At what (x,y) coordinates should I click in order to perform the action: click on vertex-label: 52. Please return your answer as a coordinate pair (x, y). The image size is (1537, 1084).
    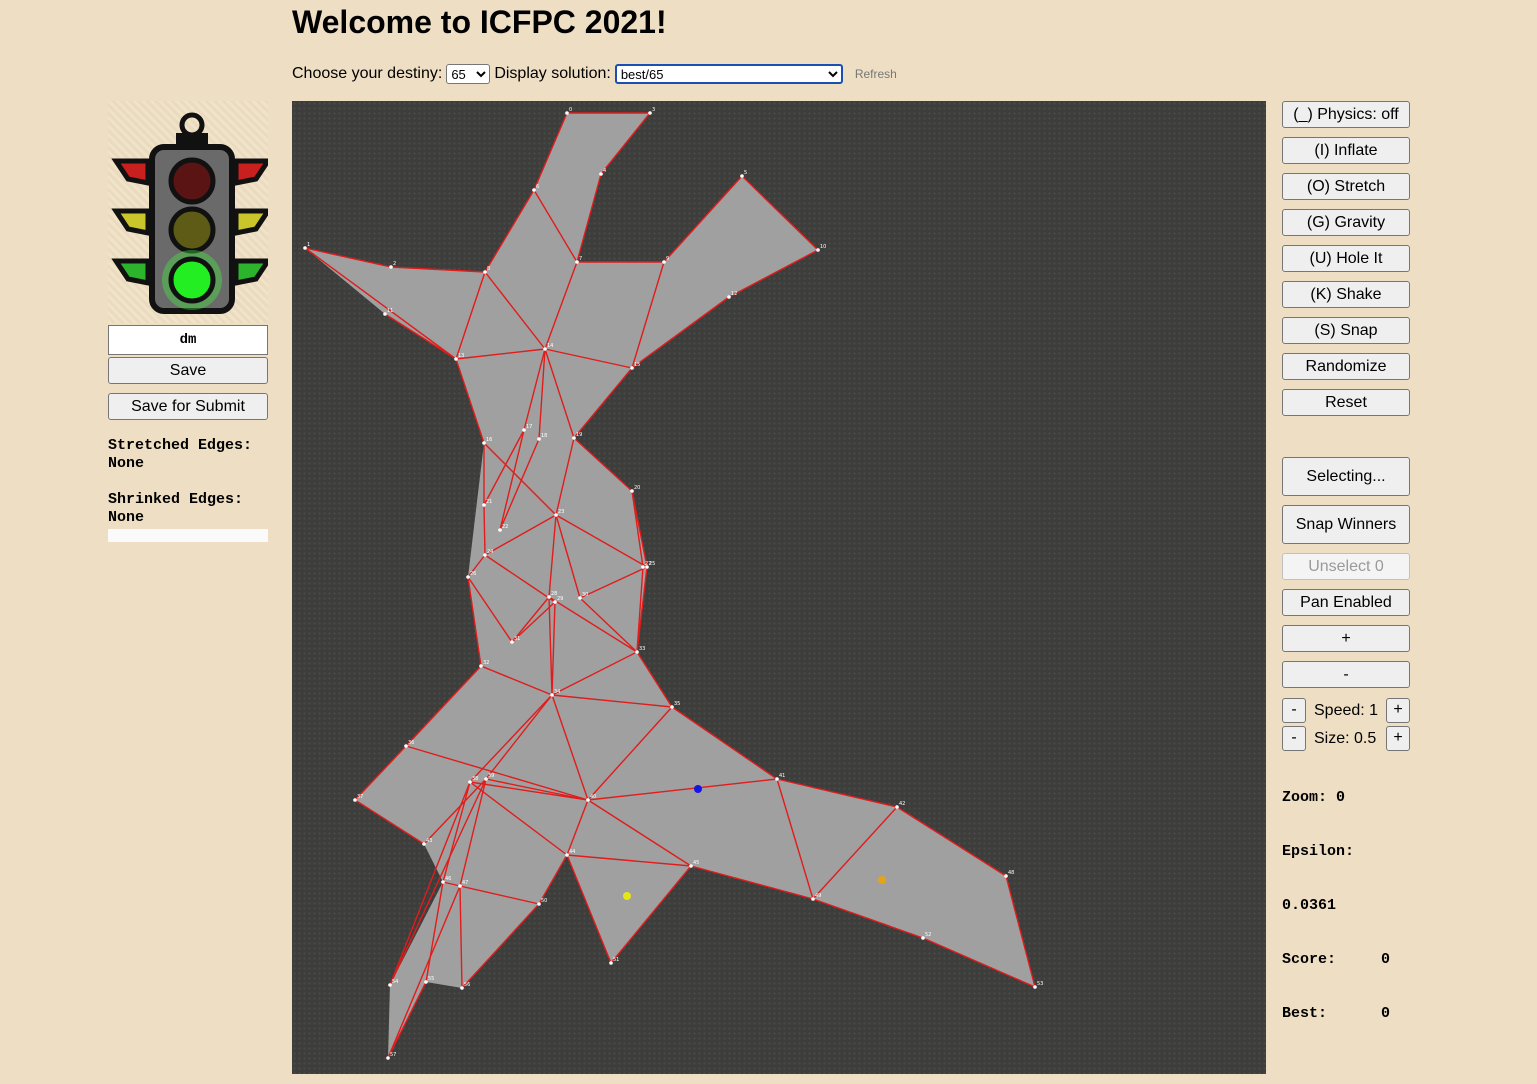
    Looking at the image, I should click on (928, 935).